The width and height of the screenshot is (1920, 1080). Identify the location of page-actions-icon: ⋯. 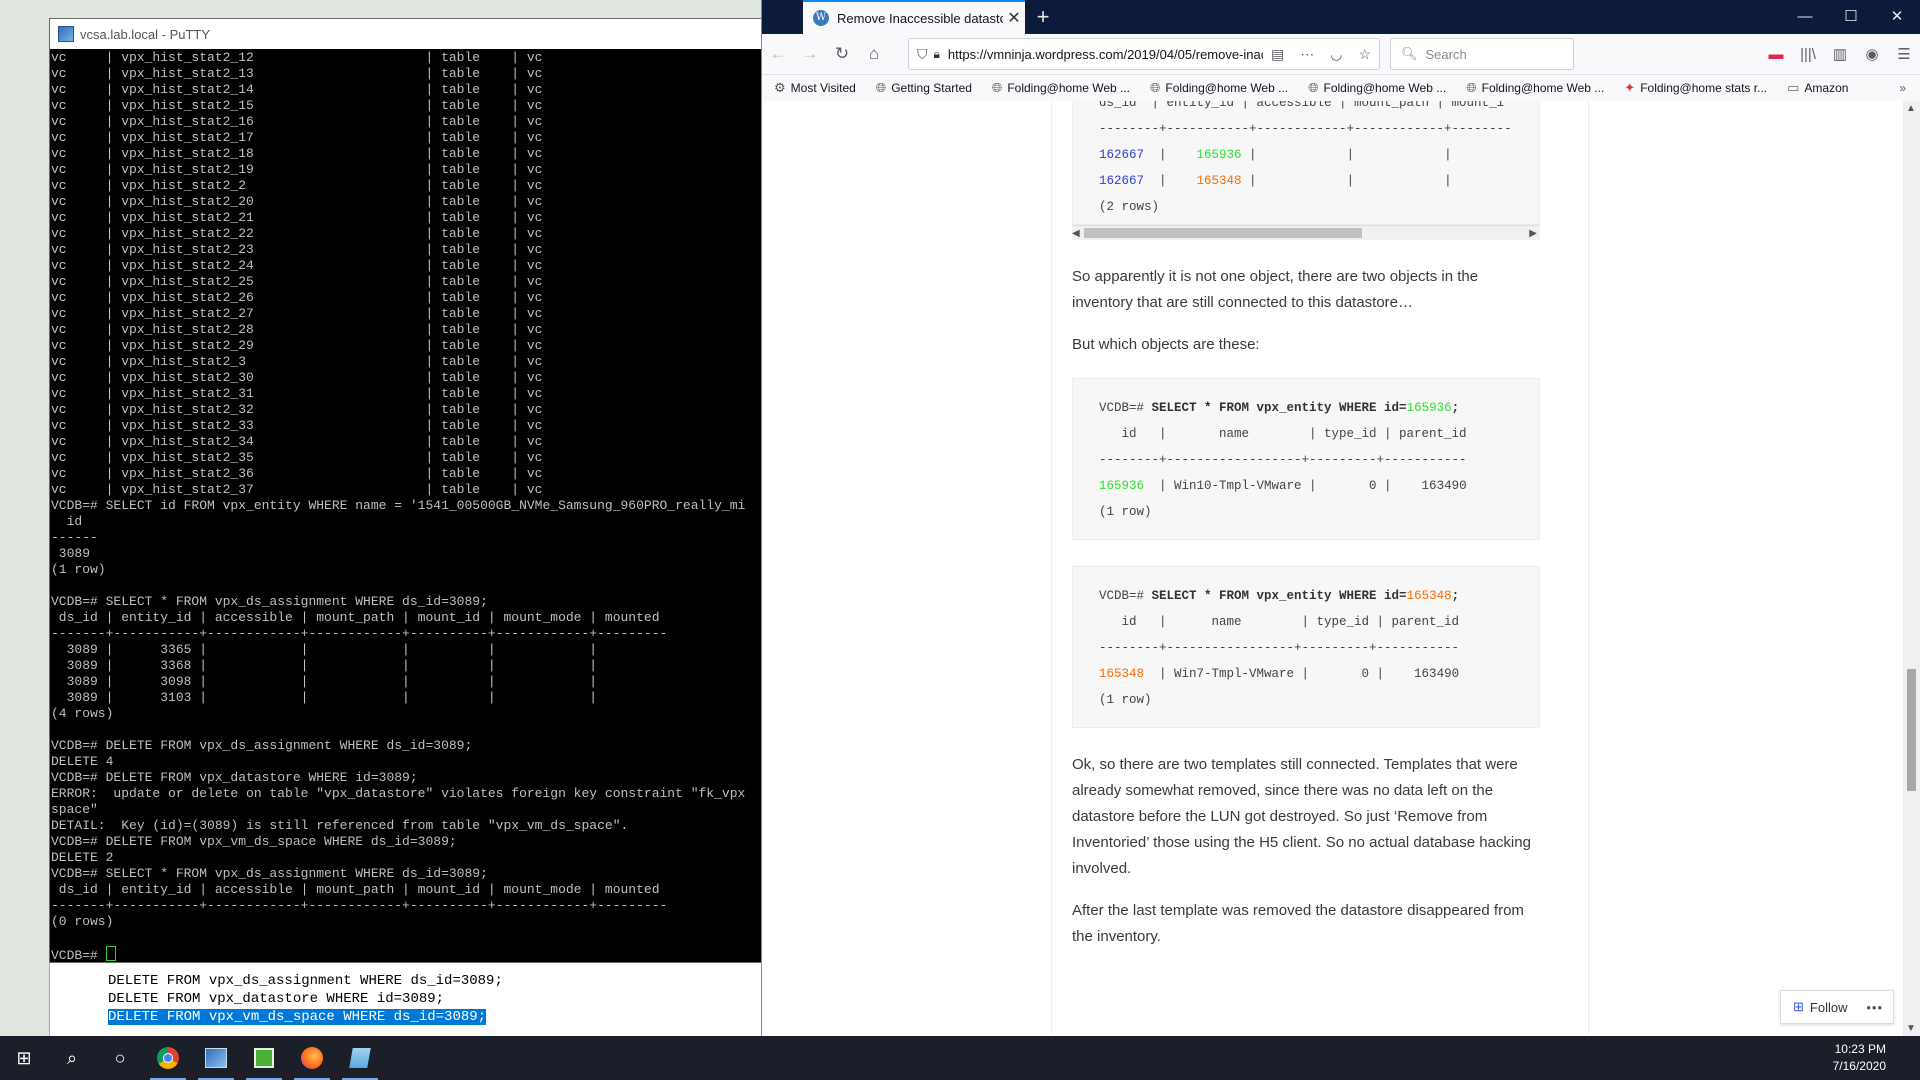
(1307, 54).